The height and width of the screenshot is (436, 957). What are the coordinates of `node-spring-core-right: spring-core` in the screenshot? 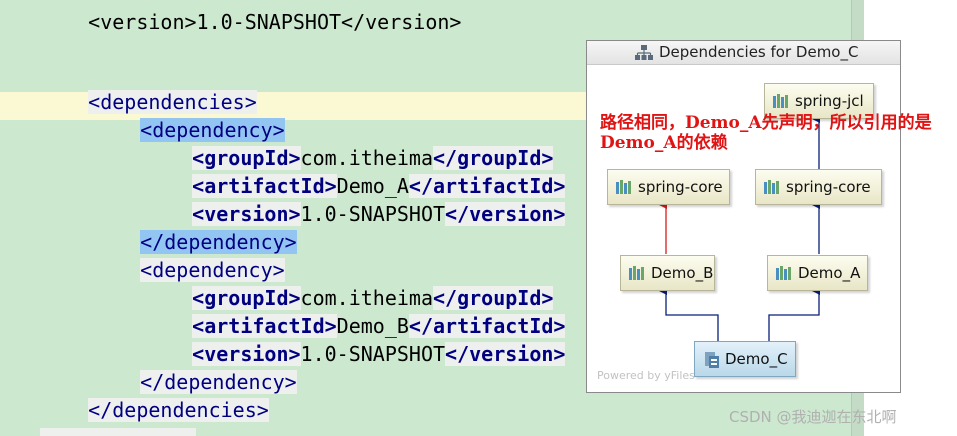 It's located at (818, 187).